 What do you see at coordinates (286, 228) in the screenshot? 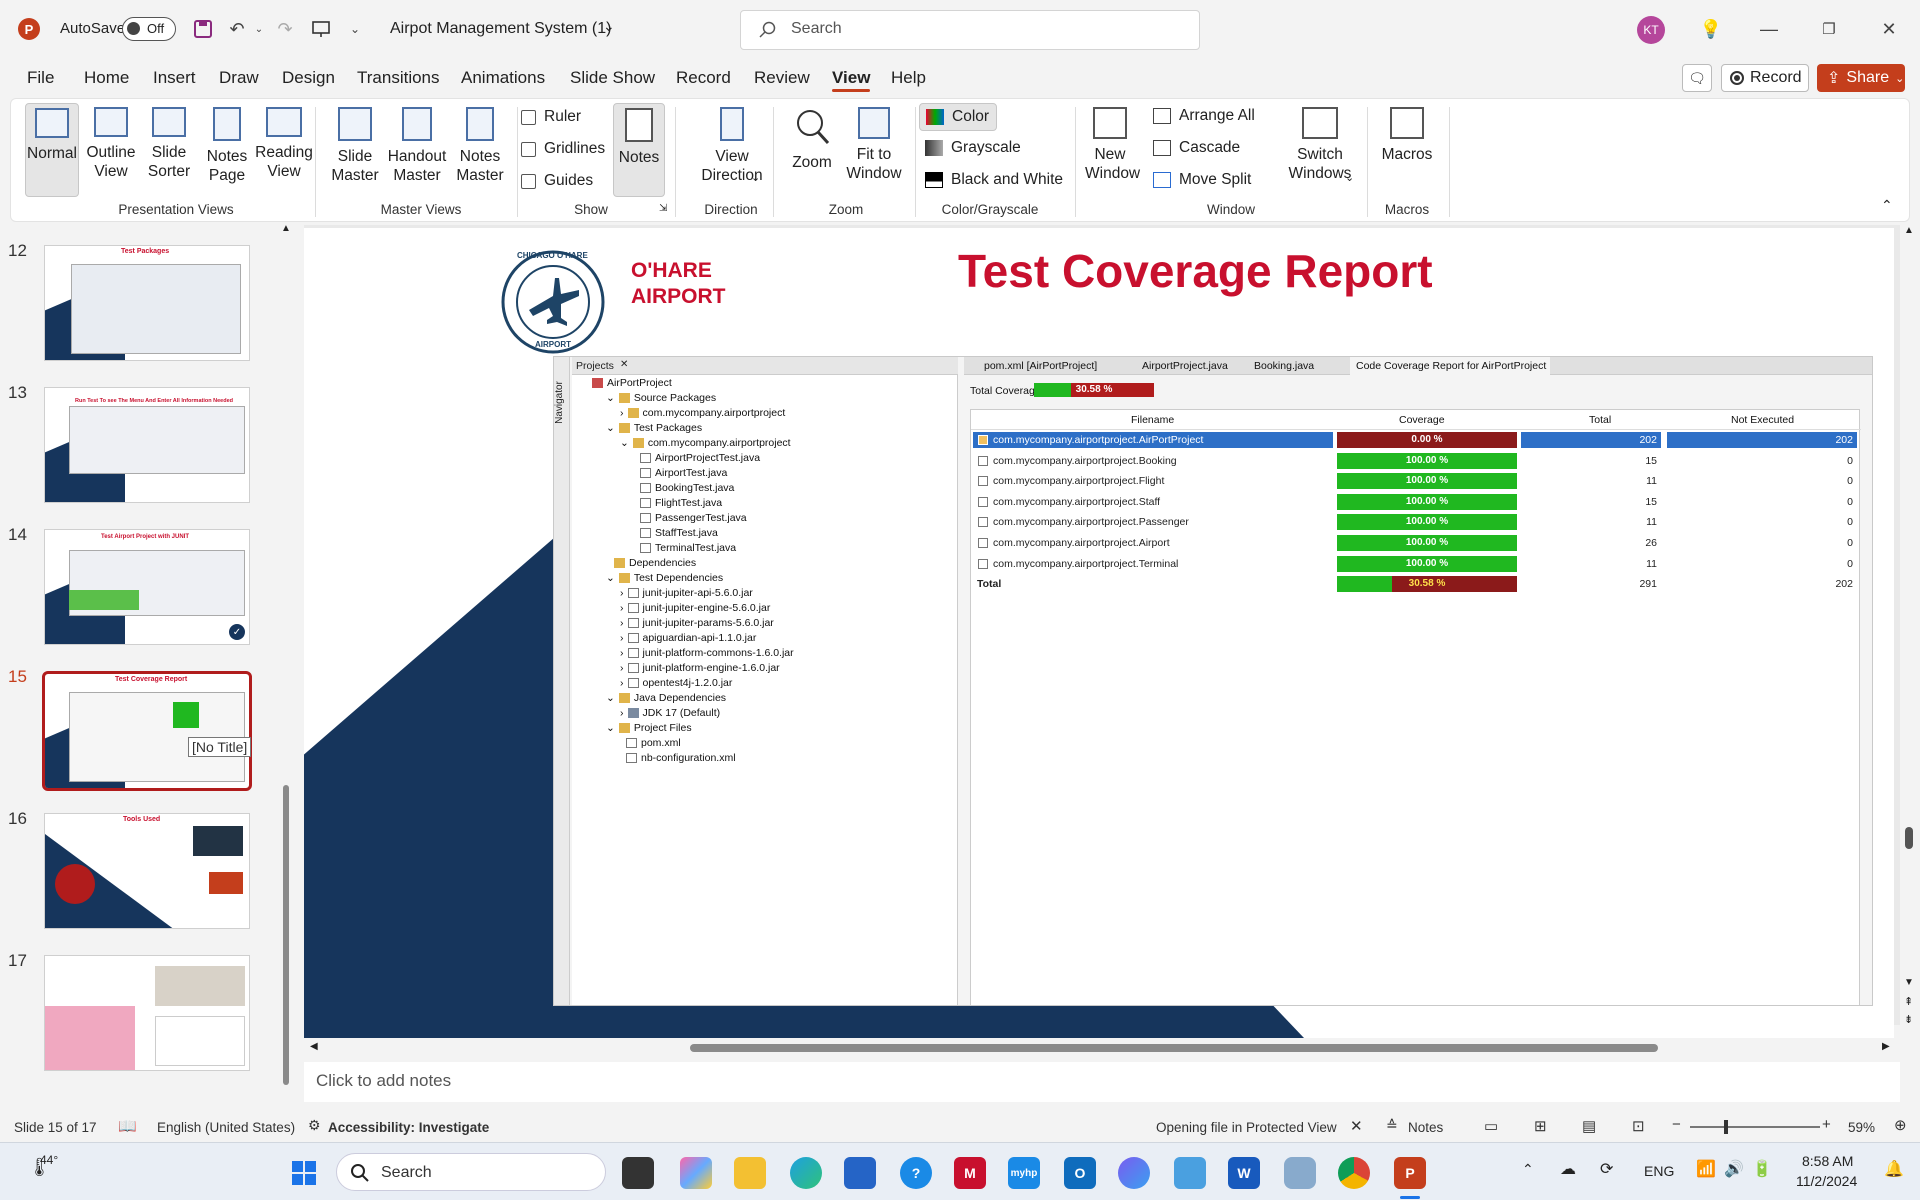
I see `scroll-up-icon: ▲` at bounding box center [286, 228].